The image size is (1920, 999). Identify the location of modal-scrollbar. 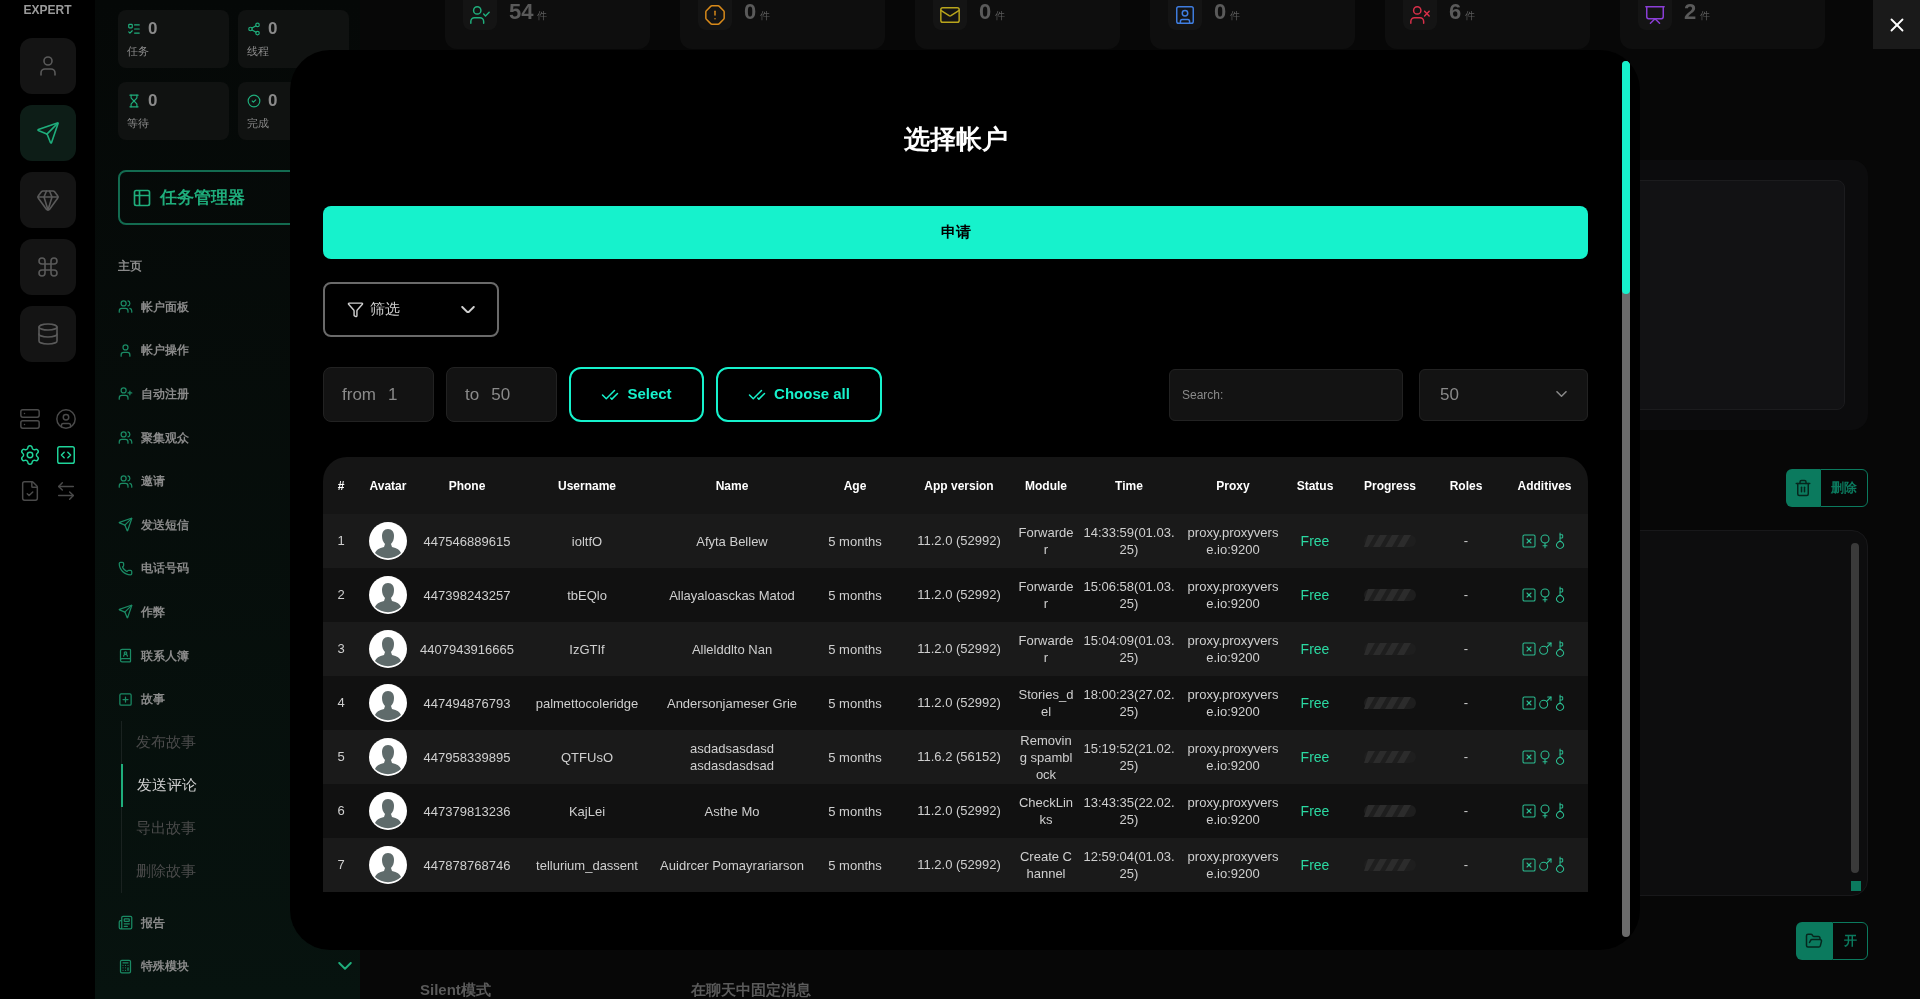
(1626, 499).